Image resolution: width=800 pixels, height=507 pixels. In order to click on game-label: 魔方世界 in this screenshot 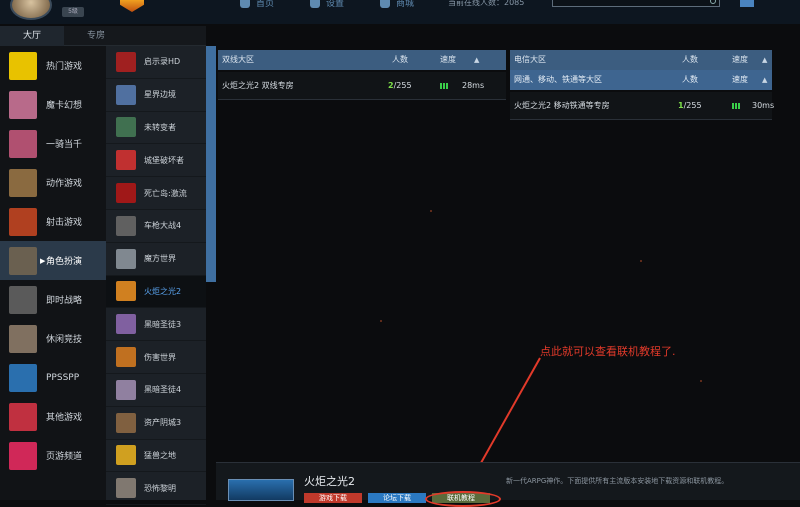, I will do `click(160, 259)`.